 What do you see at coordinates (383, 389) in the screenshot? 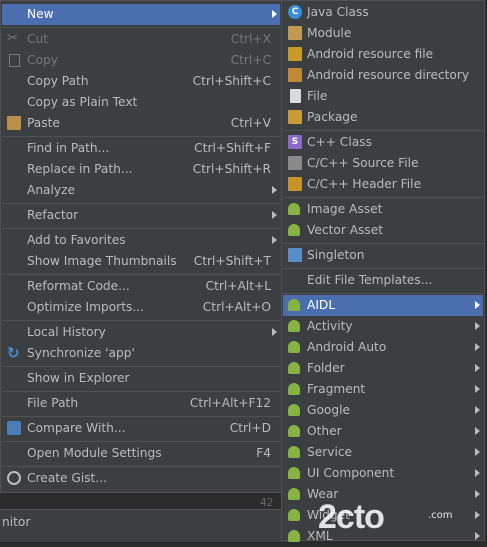
I see `submenu-item-fragment: Fragment` at bounding box center [383, 389].